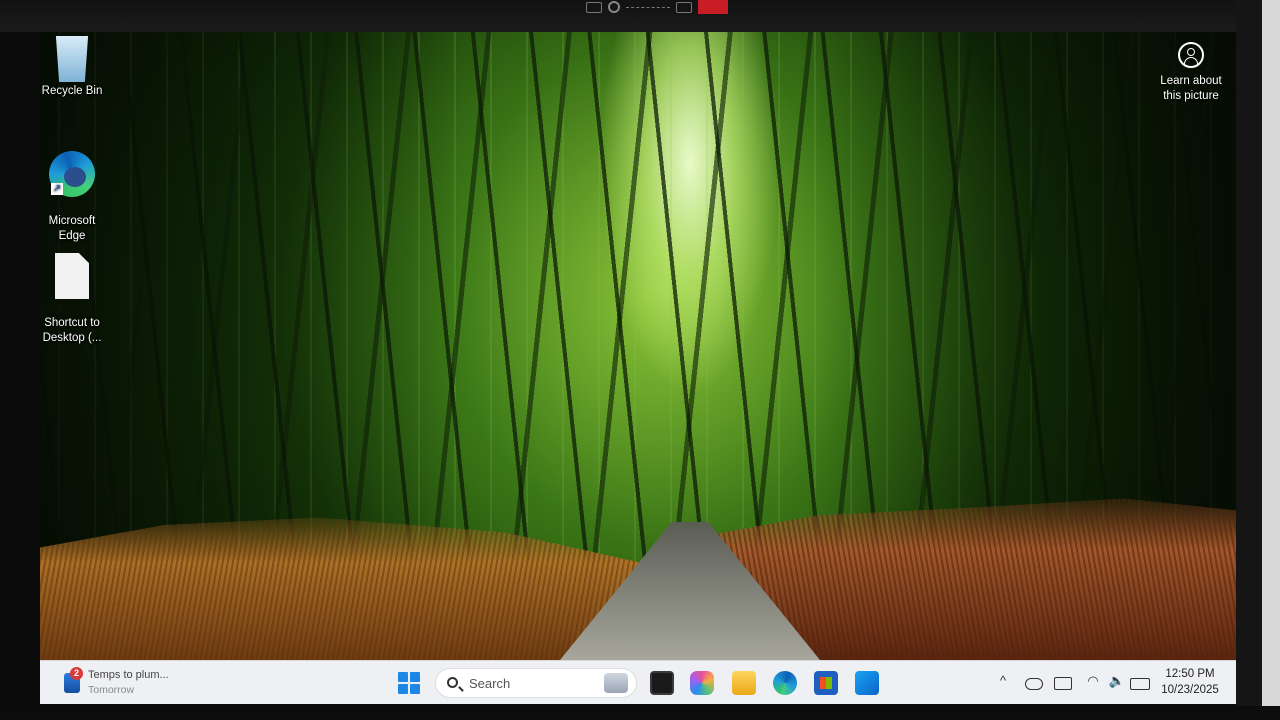 This screenshot has width=1280, height=720. What do you see at coordinates (1190, 674) in the screenshot?
I see `clock-time: 12:50 PM` at bounding box center [1190, 674].